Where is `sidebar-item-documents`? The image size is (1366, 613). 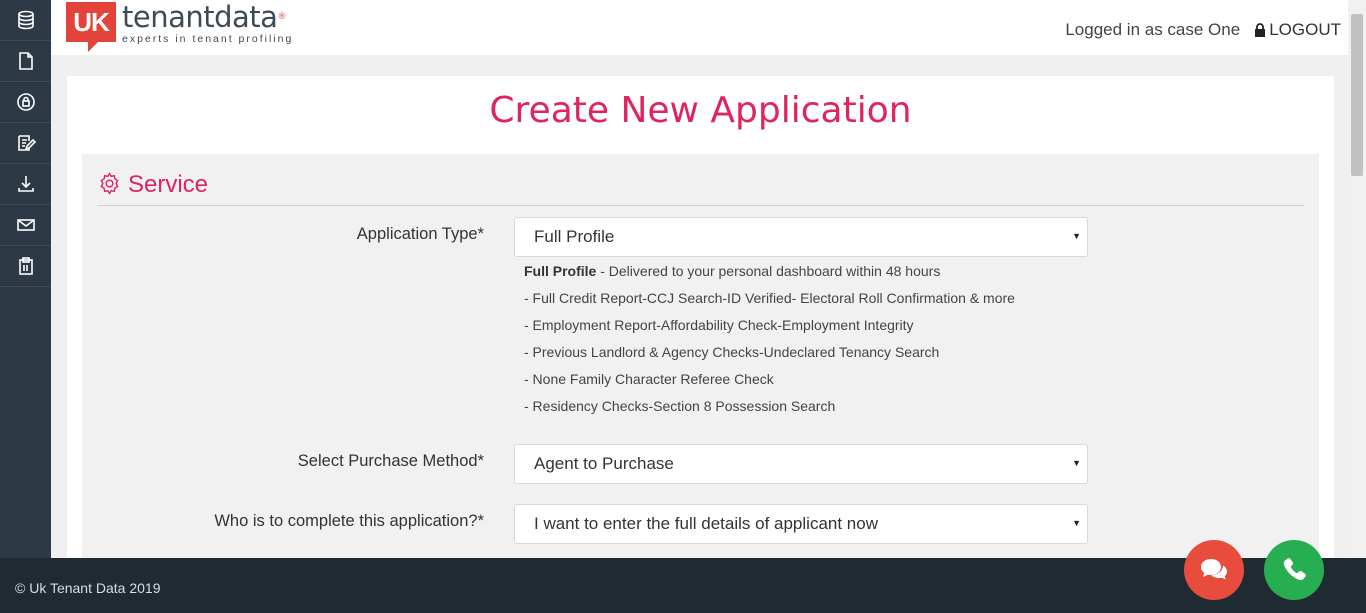 sidebar-item-documents is located at coordinates (25, 61).